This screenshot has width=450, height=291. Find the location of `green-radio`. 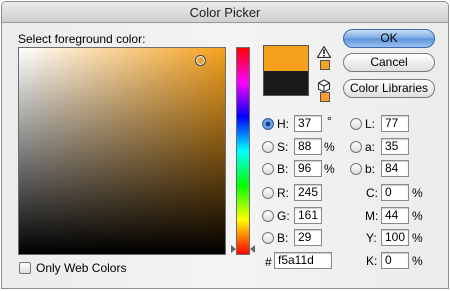

green-radio is located at coordinates (268, 216).